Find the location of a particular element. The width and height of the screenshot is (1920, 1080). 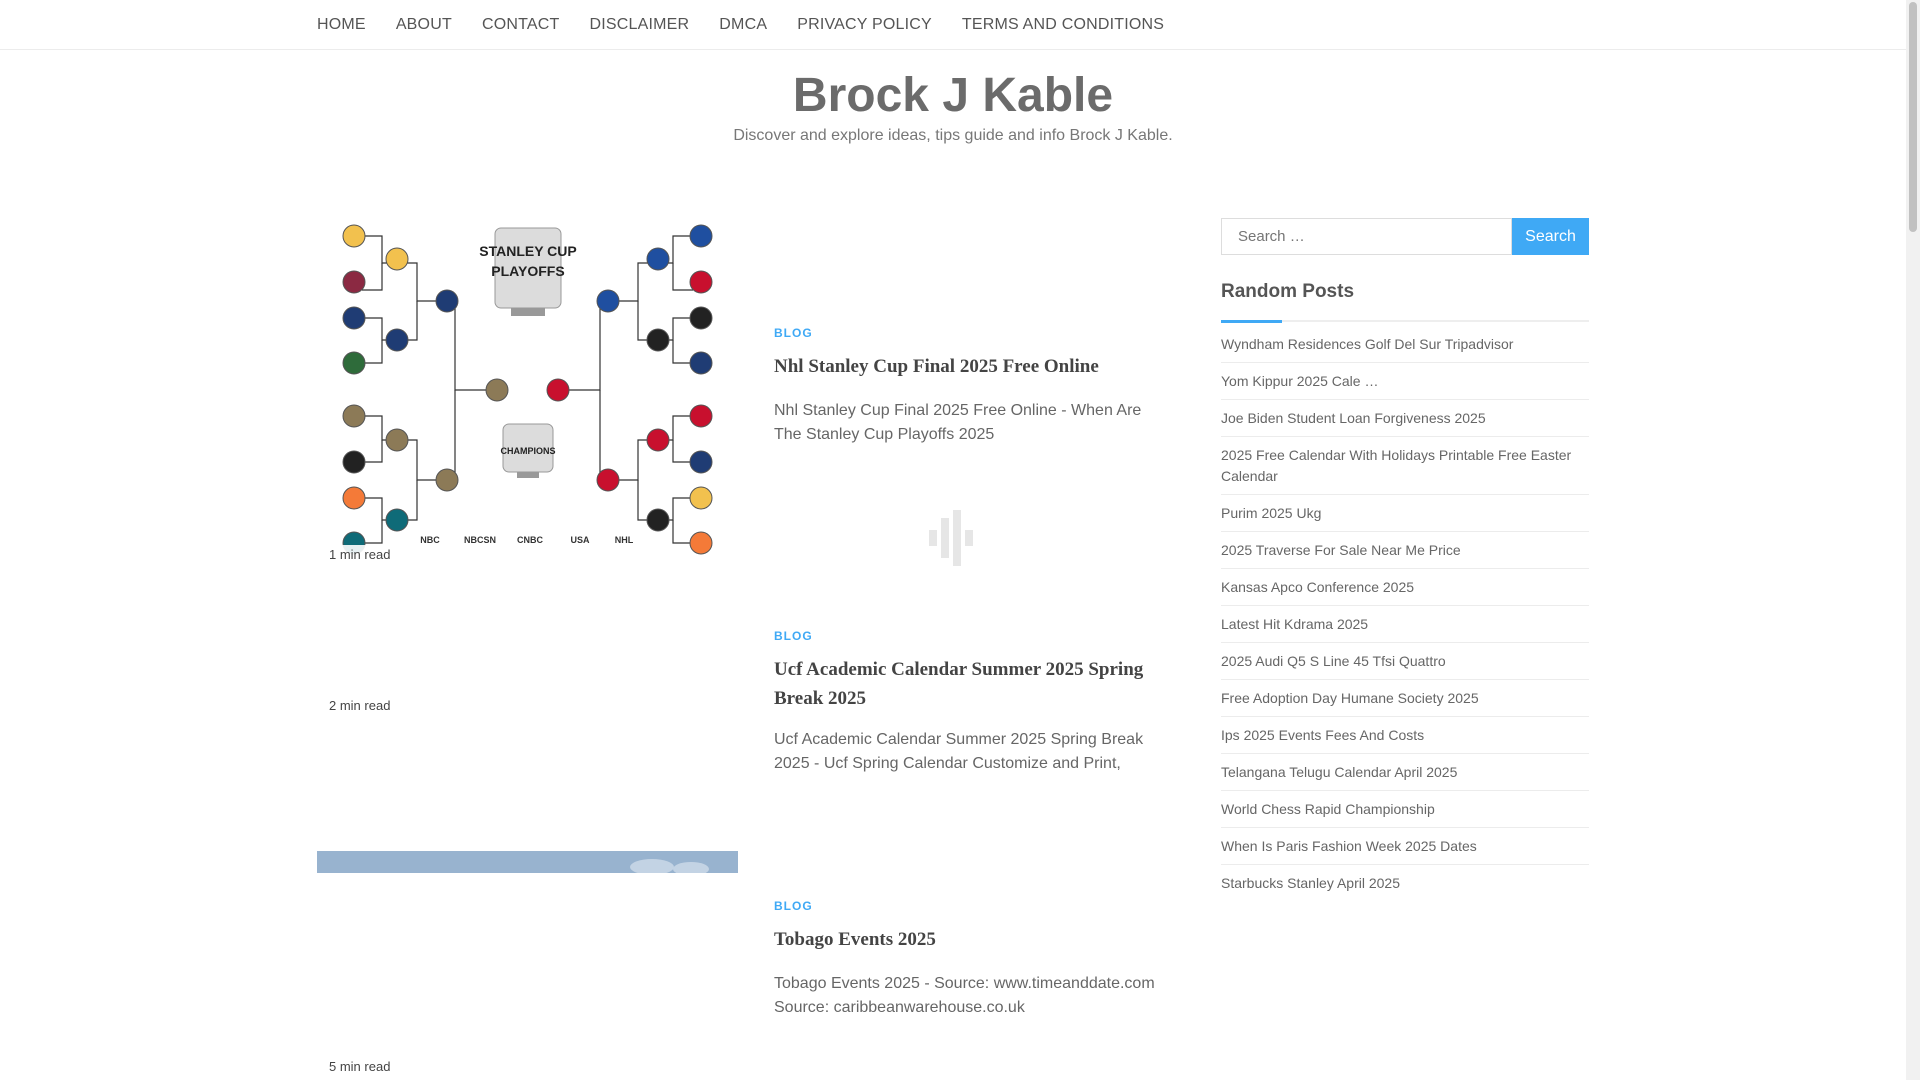

random-post-link: Telangana Telugu Calendar April 2025 is located at coordinates (1405, 772).